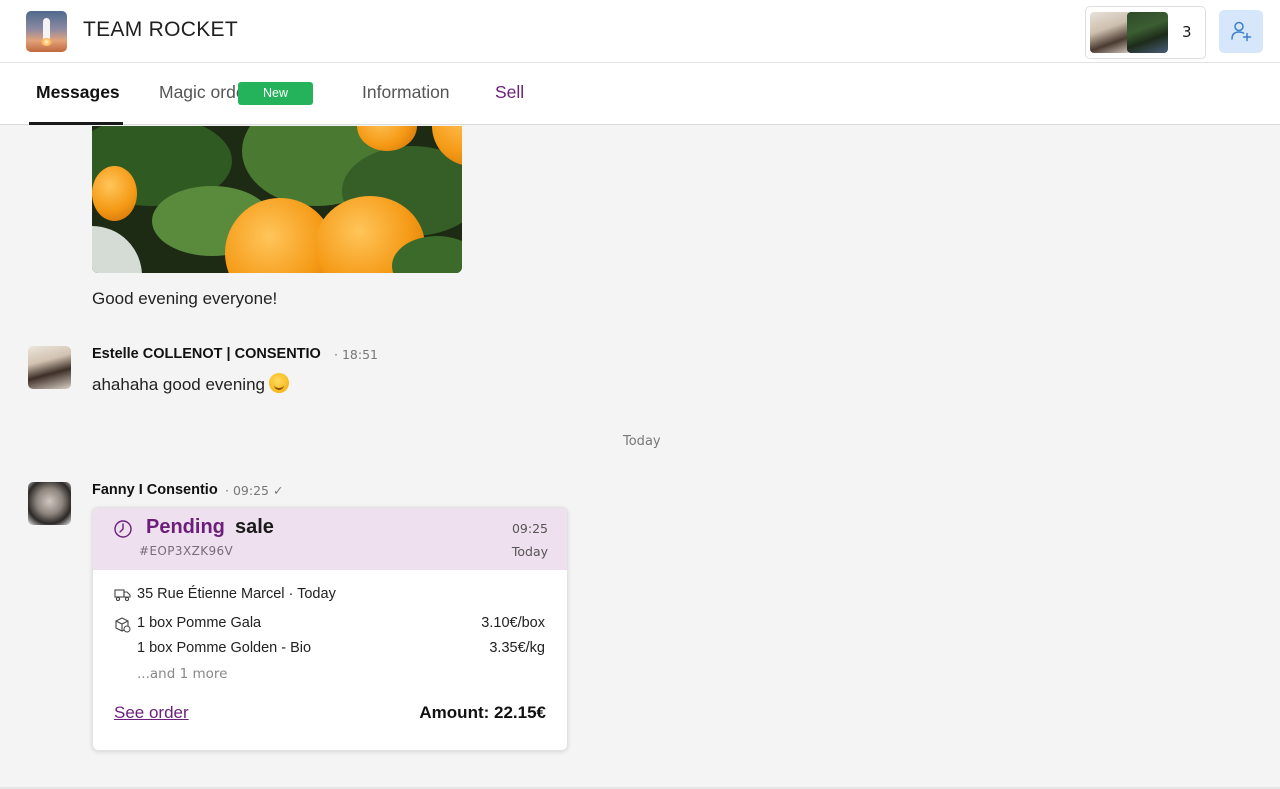 The height and width of the screenshot is (789, 1280). I want to click on tab-information: Information, so click(406, 92).